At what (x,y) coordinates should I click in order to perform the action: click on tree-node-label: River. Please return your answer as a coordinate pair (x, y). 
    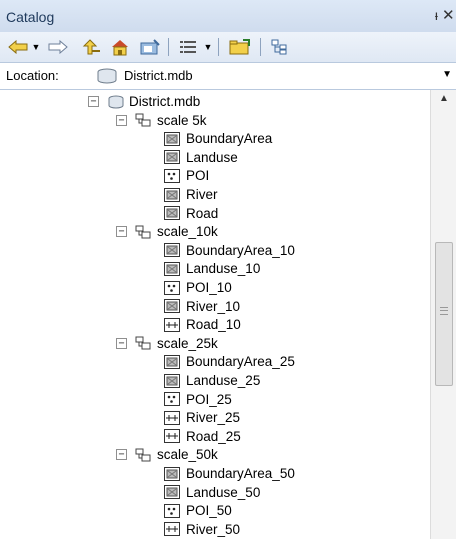
    Looking at the image, I should click on (202, 194).